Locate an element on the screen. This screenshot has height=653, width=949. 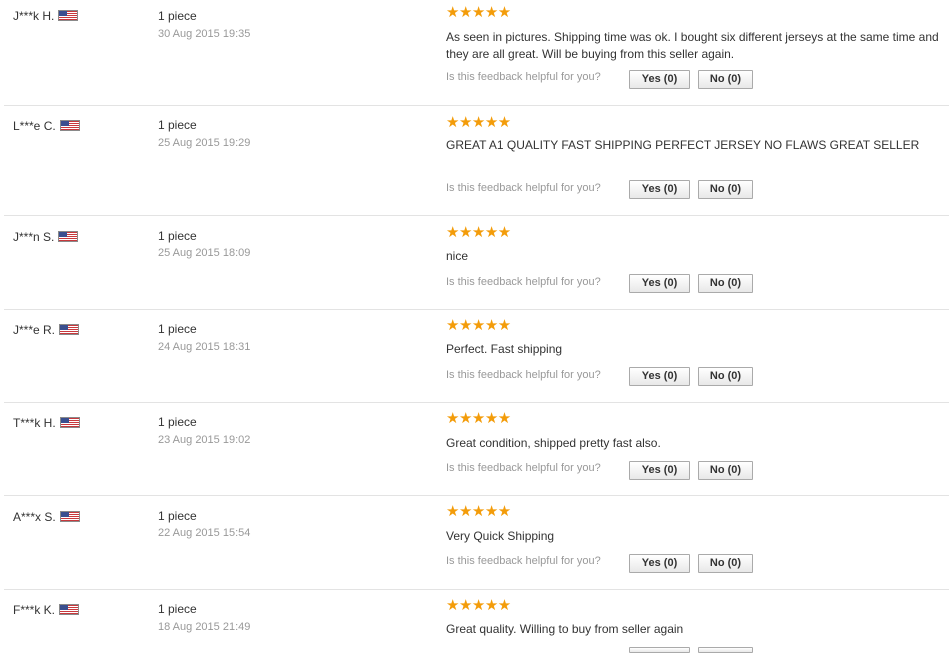
review-date: 30 Aug 2015 19:35 is located at coordinates (204, 34).